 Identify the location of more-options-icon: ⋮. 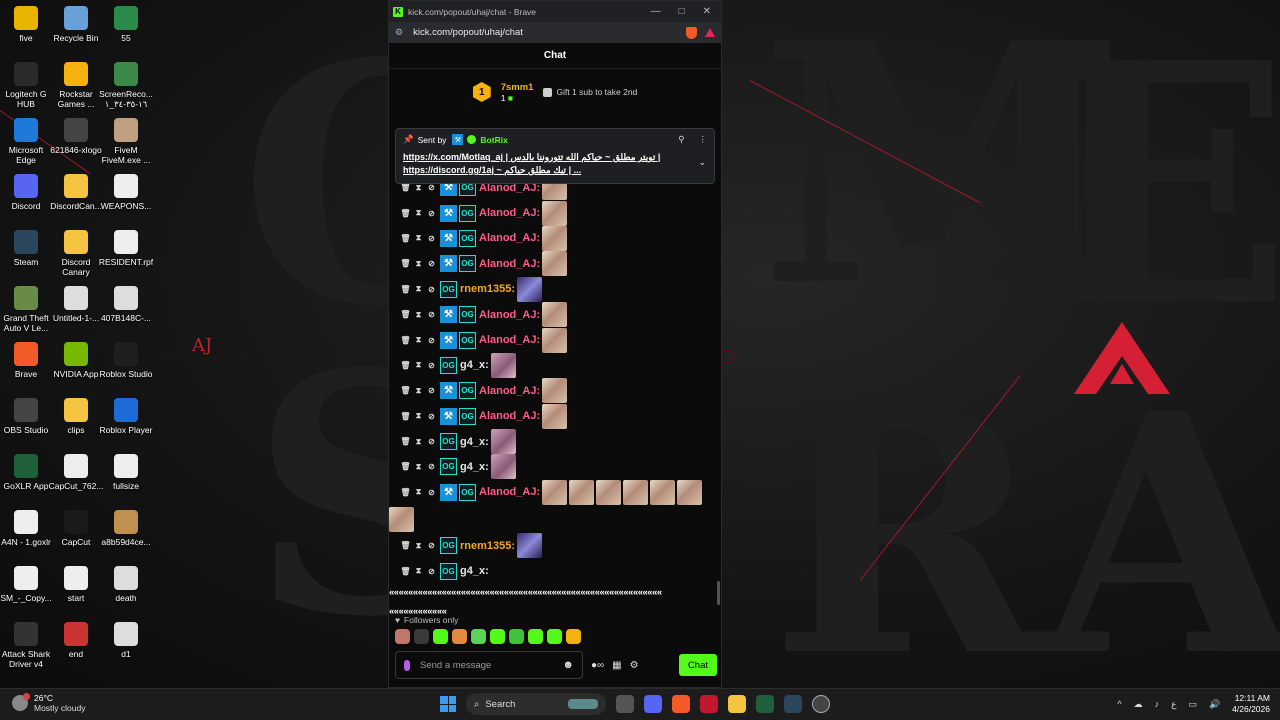
(703, 139).